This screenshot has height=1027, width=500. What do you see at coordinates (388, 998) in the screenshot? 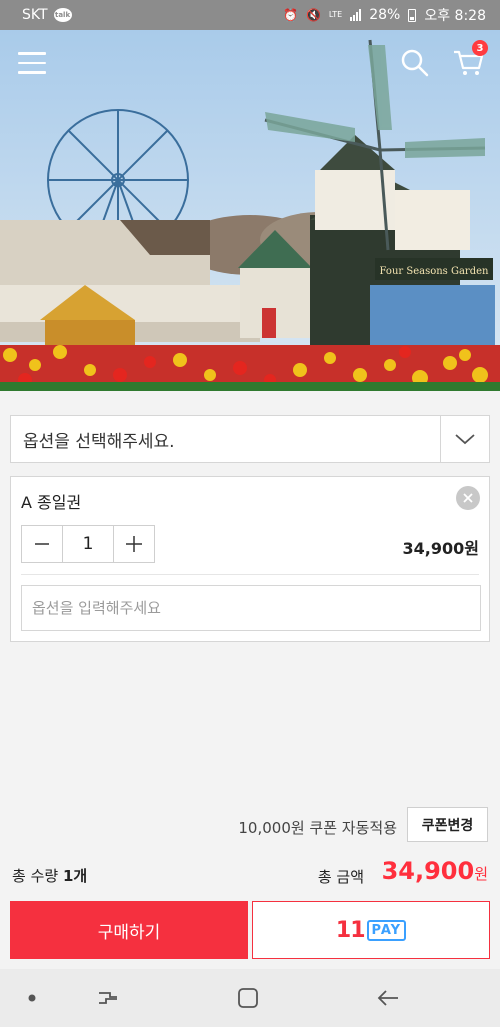
I see `back-icon` at bounding box center [388, 998].